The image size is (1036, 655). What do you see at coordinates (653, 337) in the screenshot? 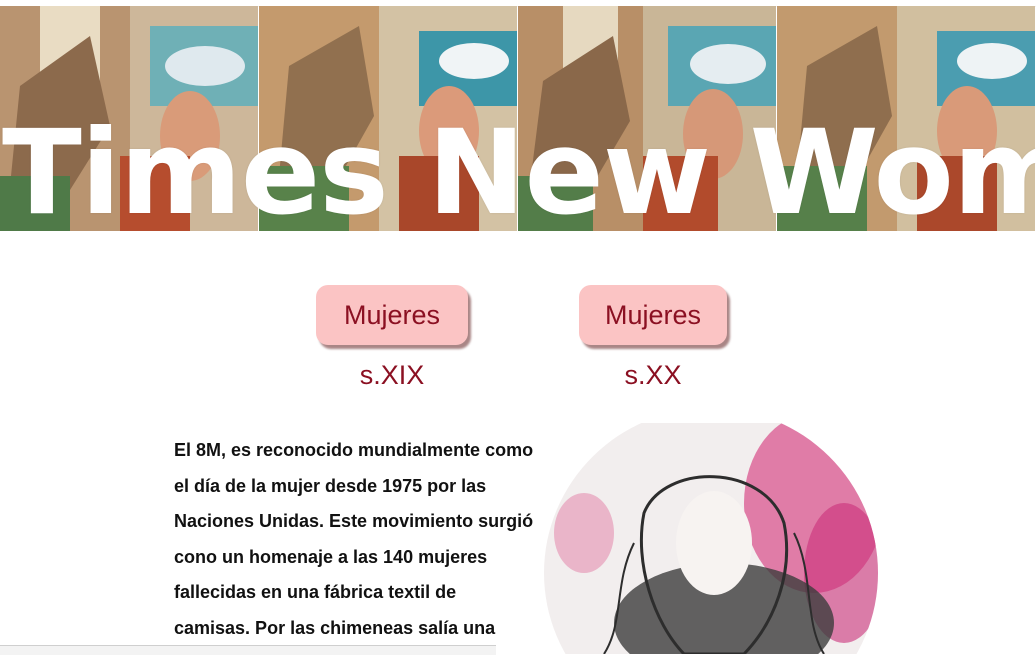
I see `mujeres-xx-button: Mujeres s.XX` at bounding box center [653, 337].